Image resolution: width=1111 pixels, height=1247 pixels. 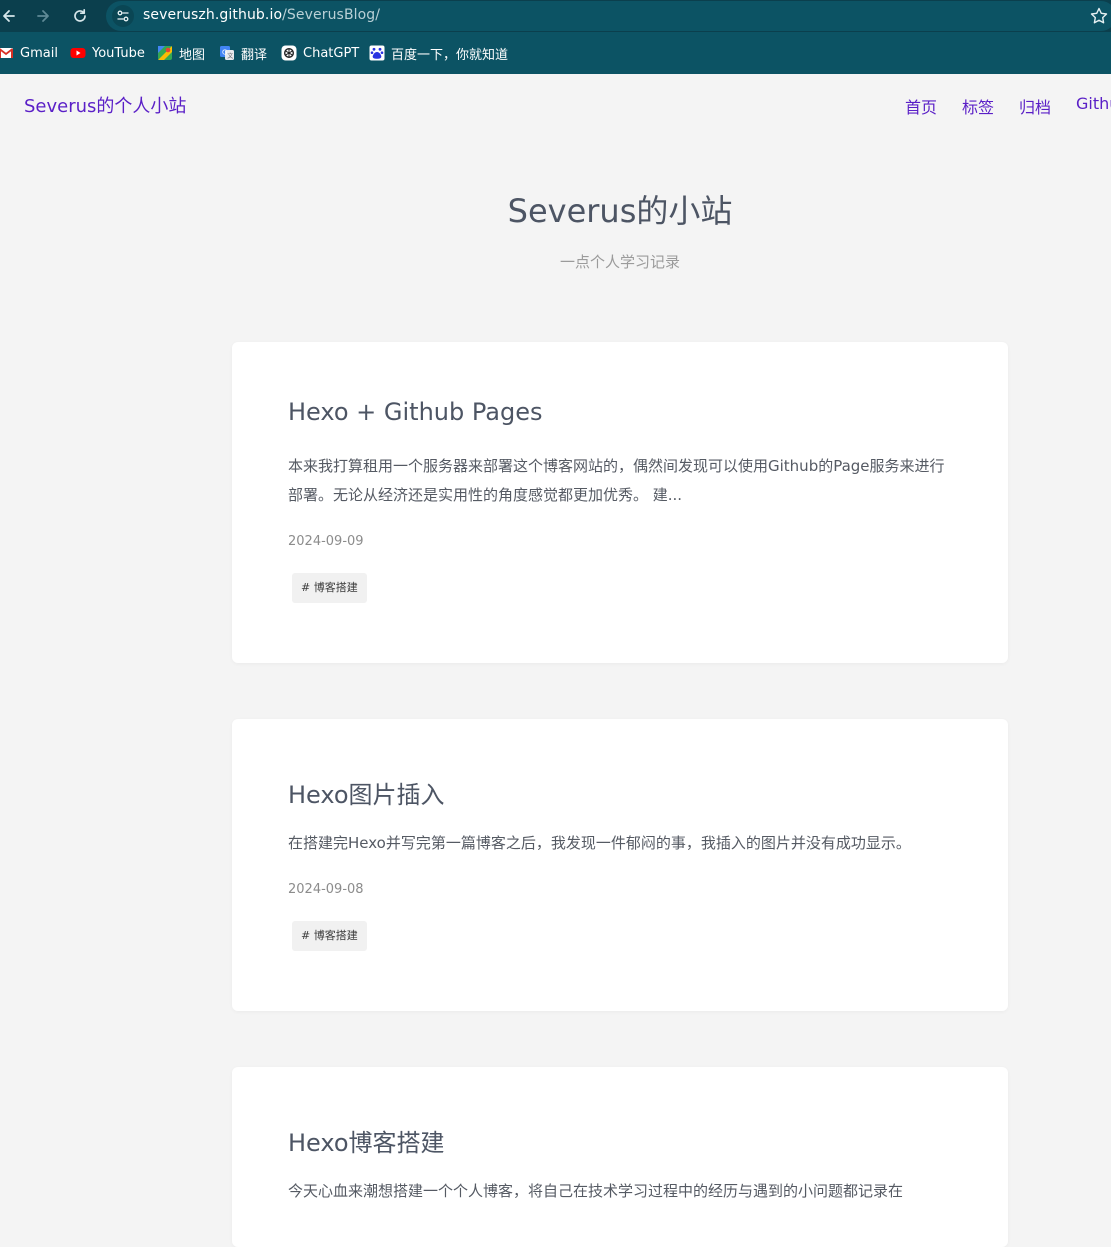 I want to click on page-title: Severus的小站, so click(x=620, y=211).